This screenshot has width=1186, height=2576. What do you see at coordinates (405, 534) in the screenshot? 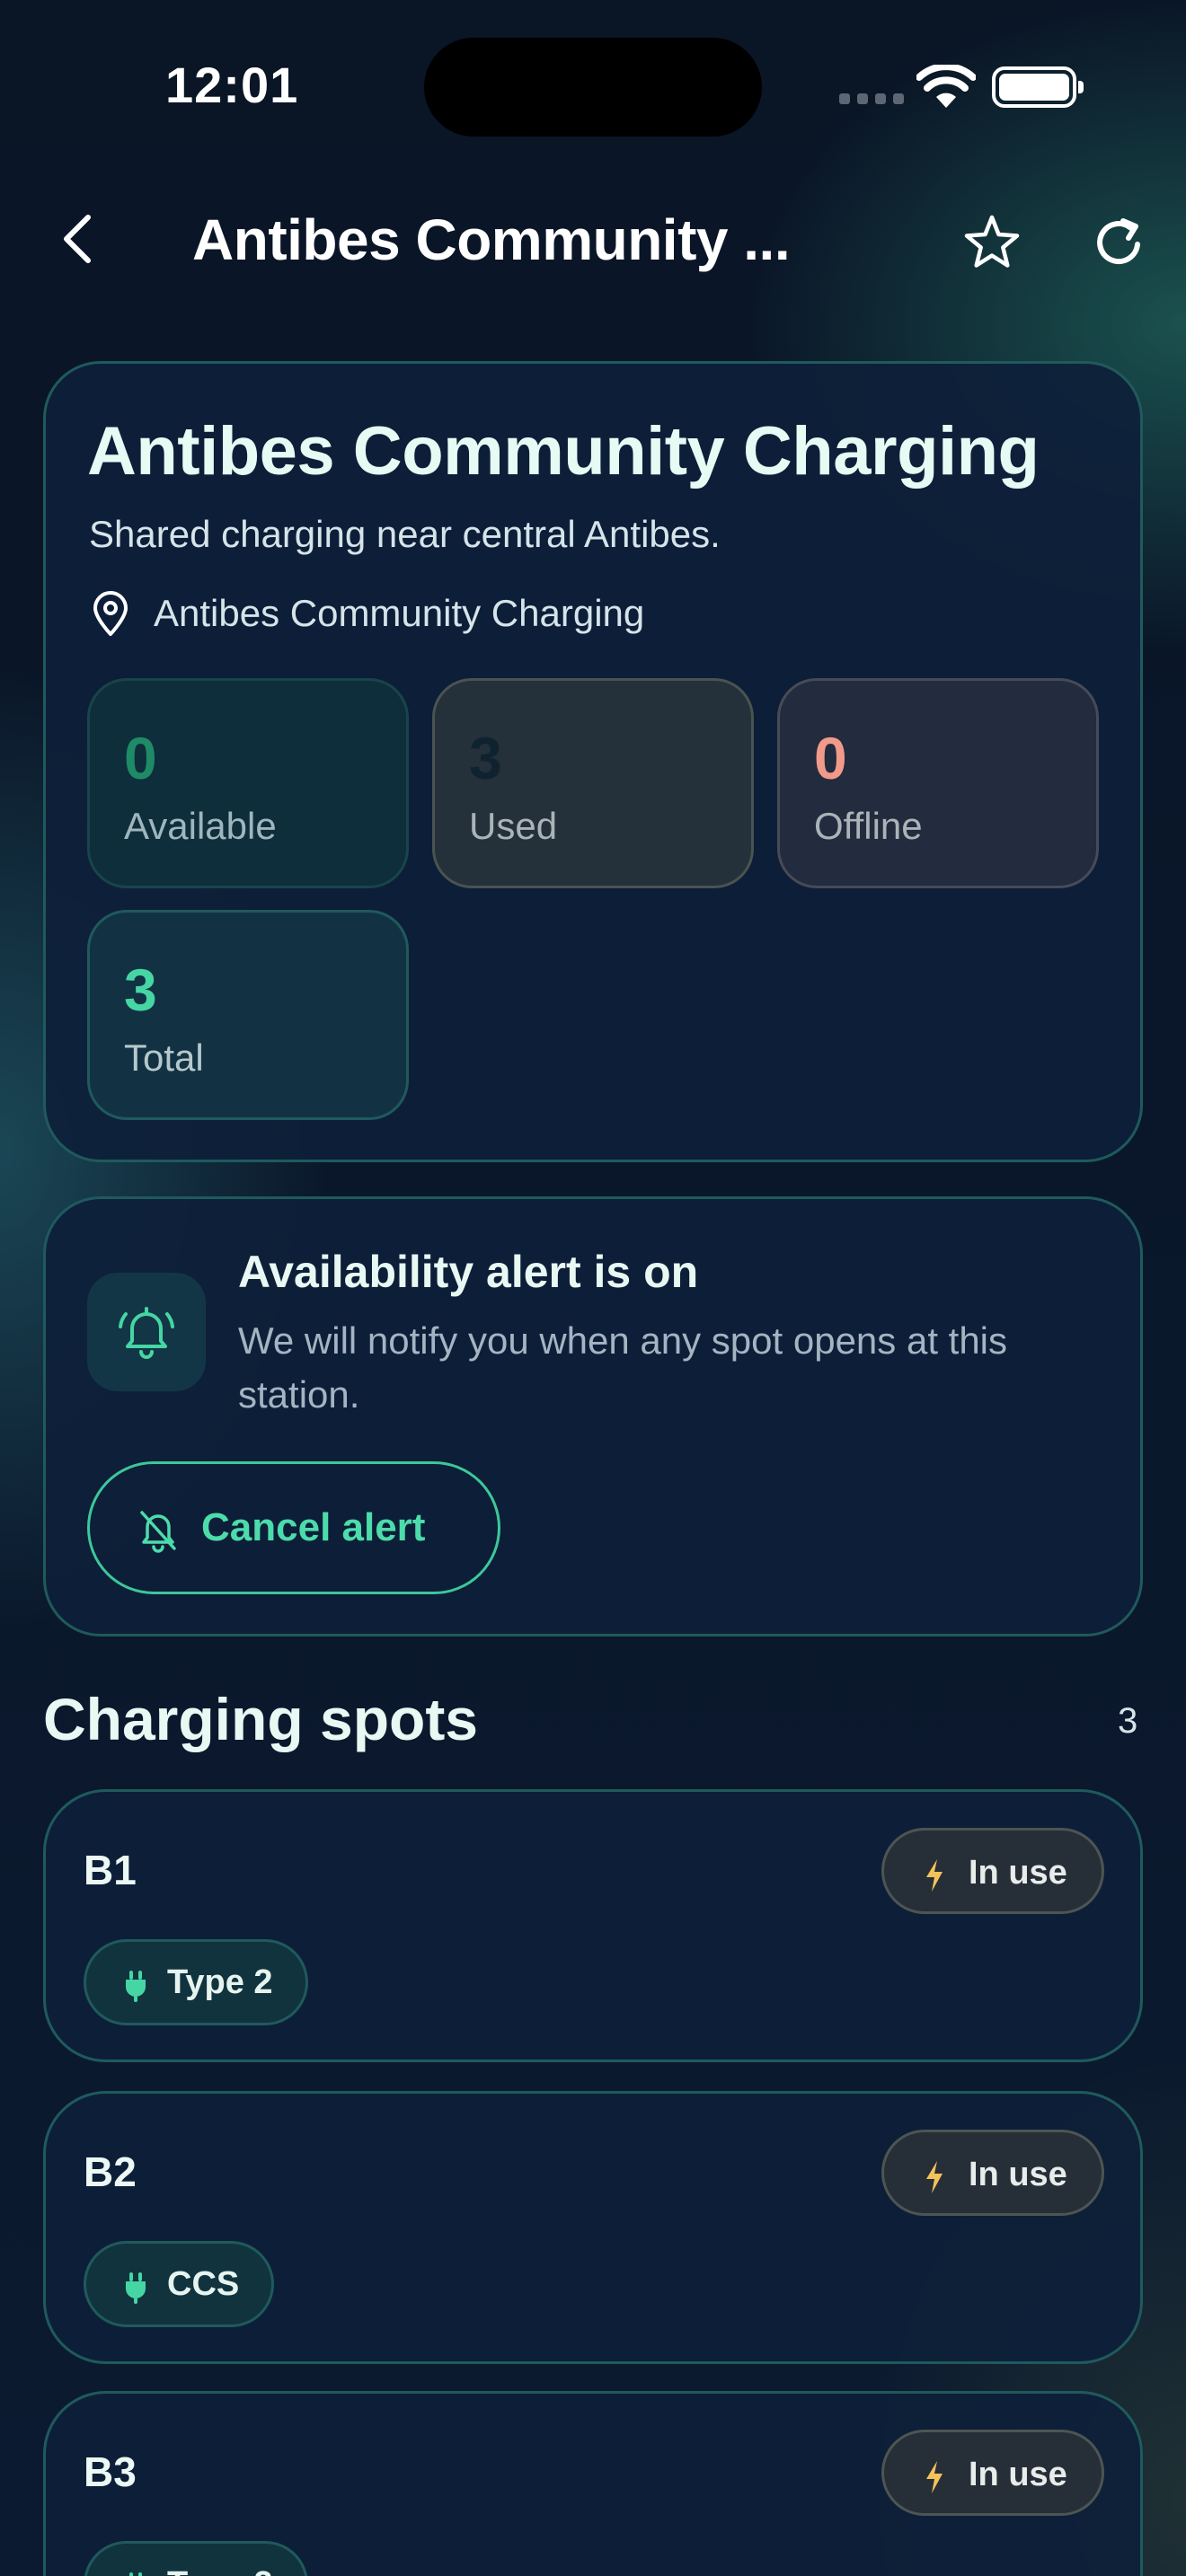
I see `station-description: Shared charging near central Antibes.` at bounding box center [405, 534].